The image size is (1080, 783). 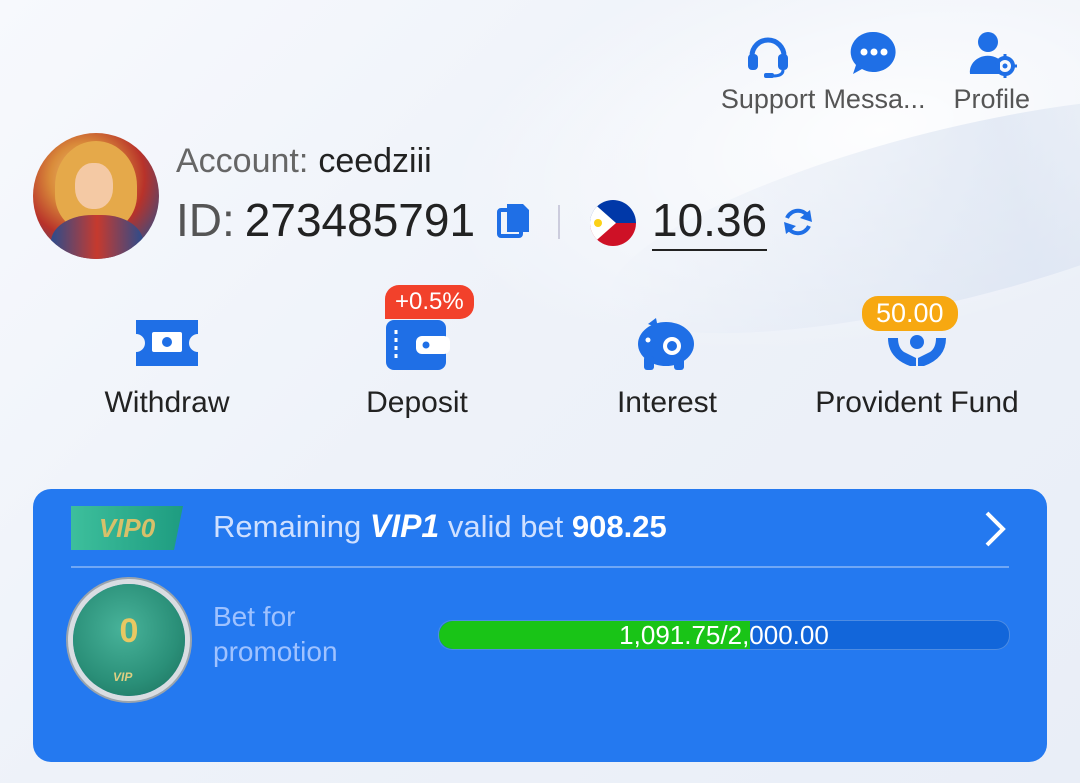 What do you see at coordinates (167, 343) in the screenshot?
I see `ticket-money-icon` at bounding box center [167, 343].